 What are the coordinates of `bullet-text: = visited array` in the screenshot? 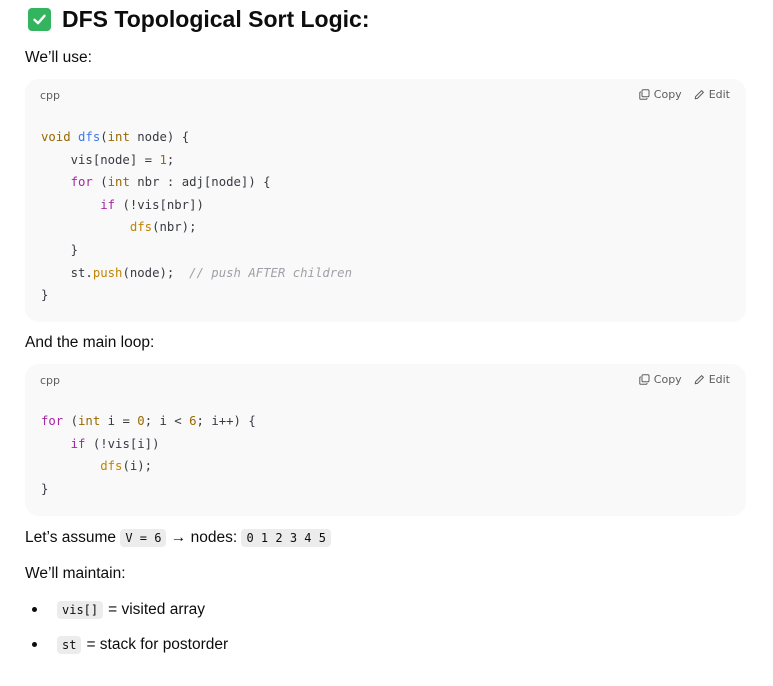 It's located at (157, 609).